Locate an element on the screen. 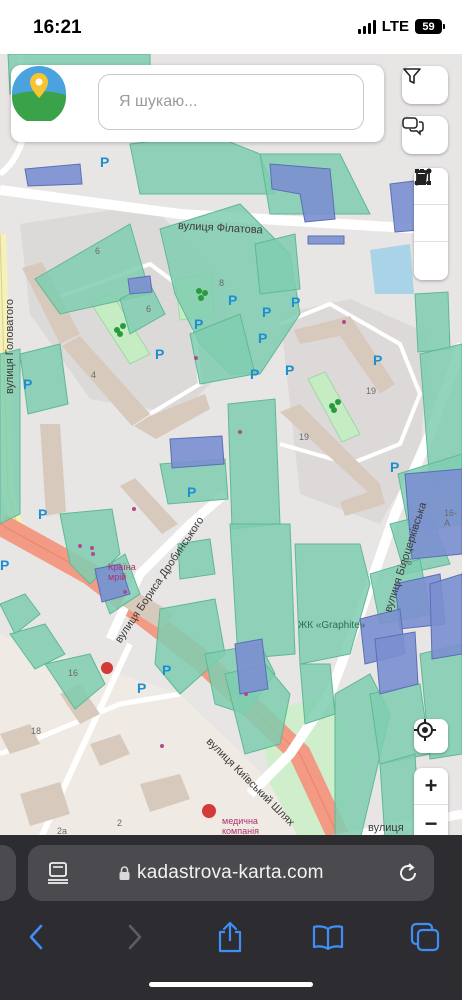 Image resolution: width=462 pixels, height=1000 pixels. search-input is located at coordinates (231, 102).